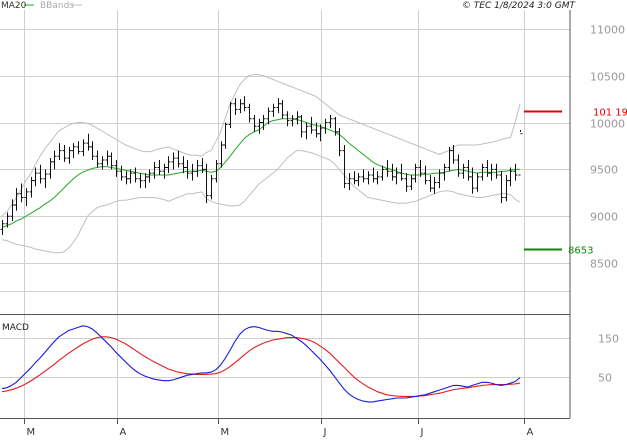  Describe the element at coordinates (605, 378) in the screenshot. I see `macd-tick-label: 50` at that location.